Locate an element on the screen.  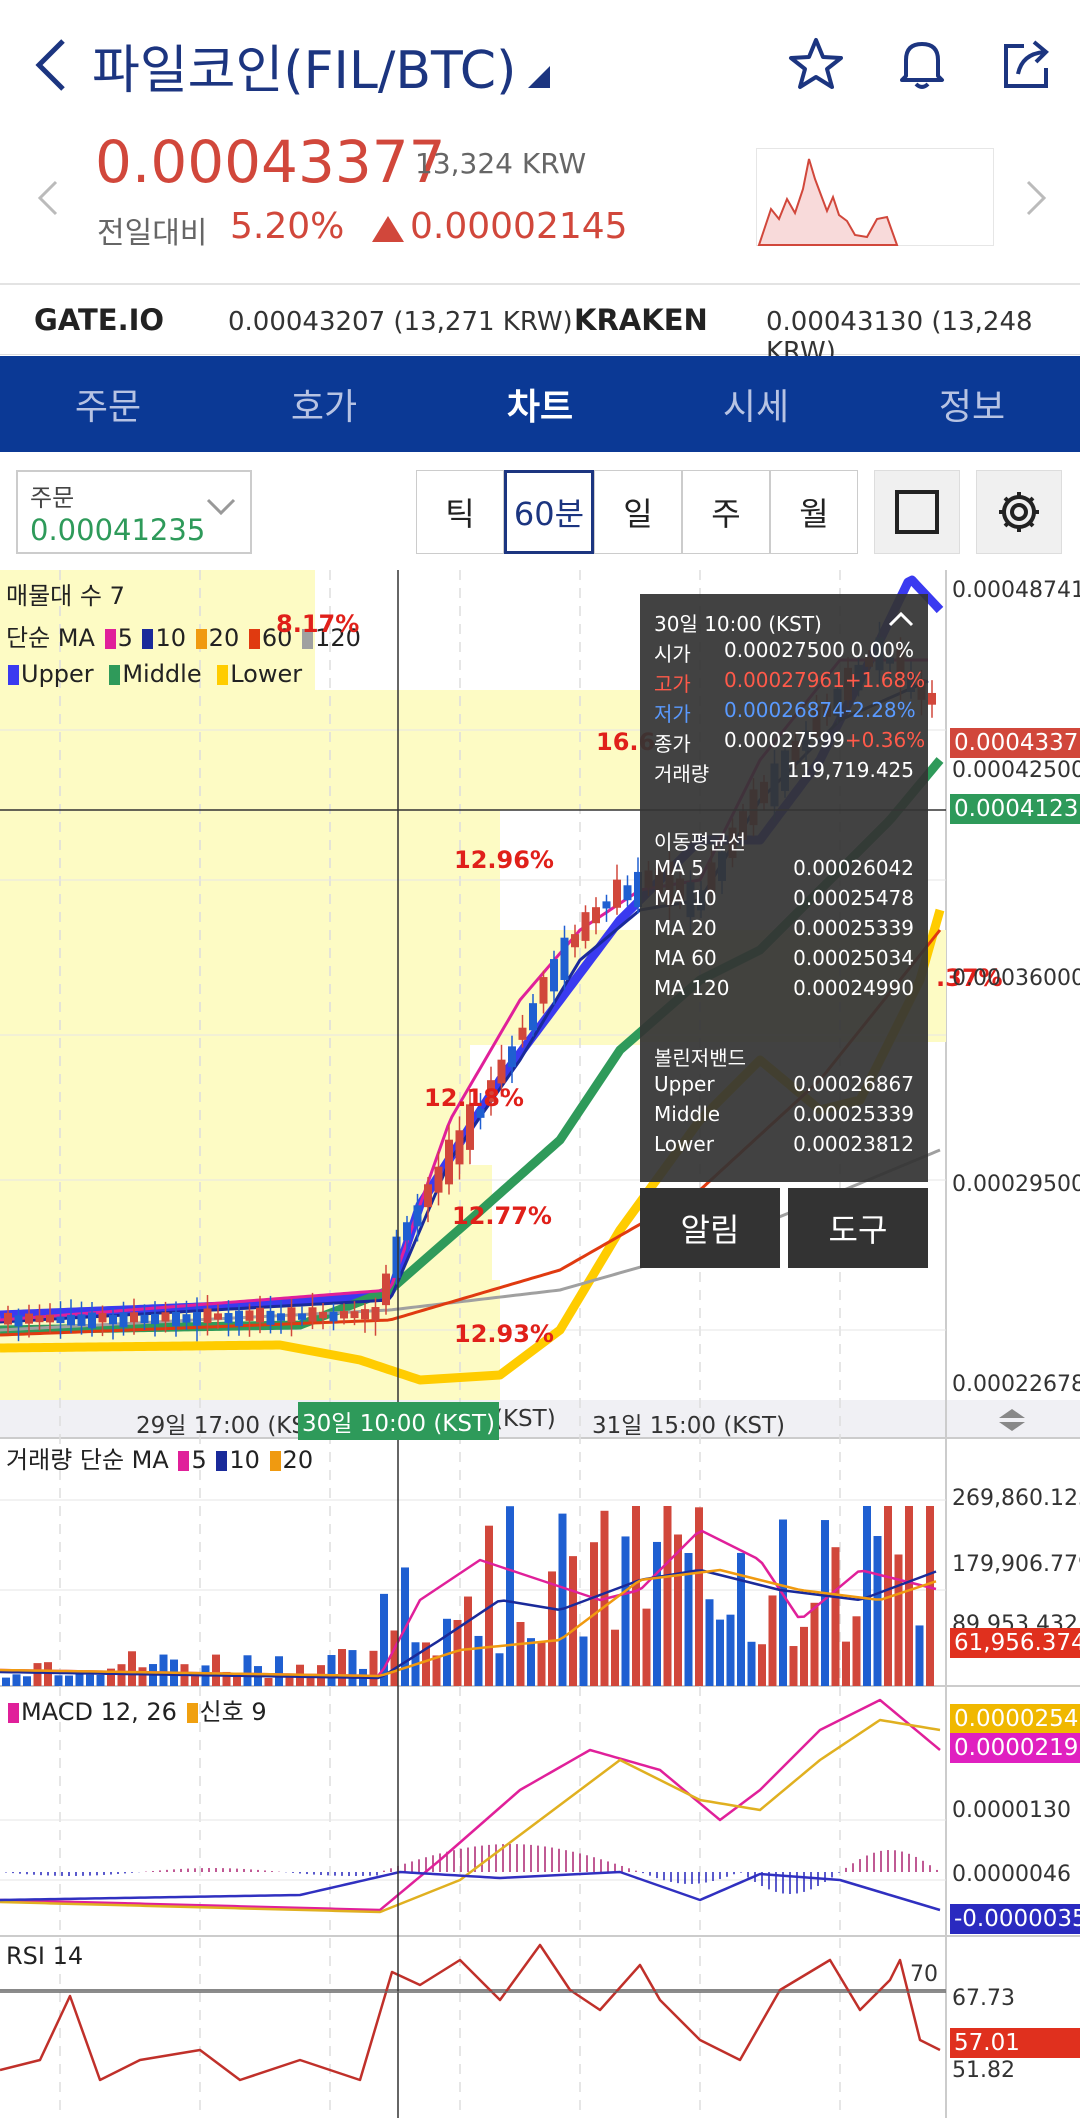
tooltip-ma-row: MA 10 0.00025478 is located at coordinates (784, 898).